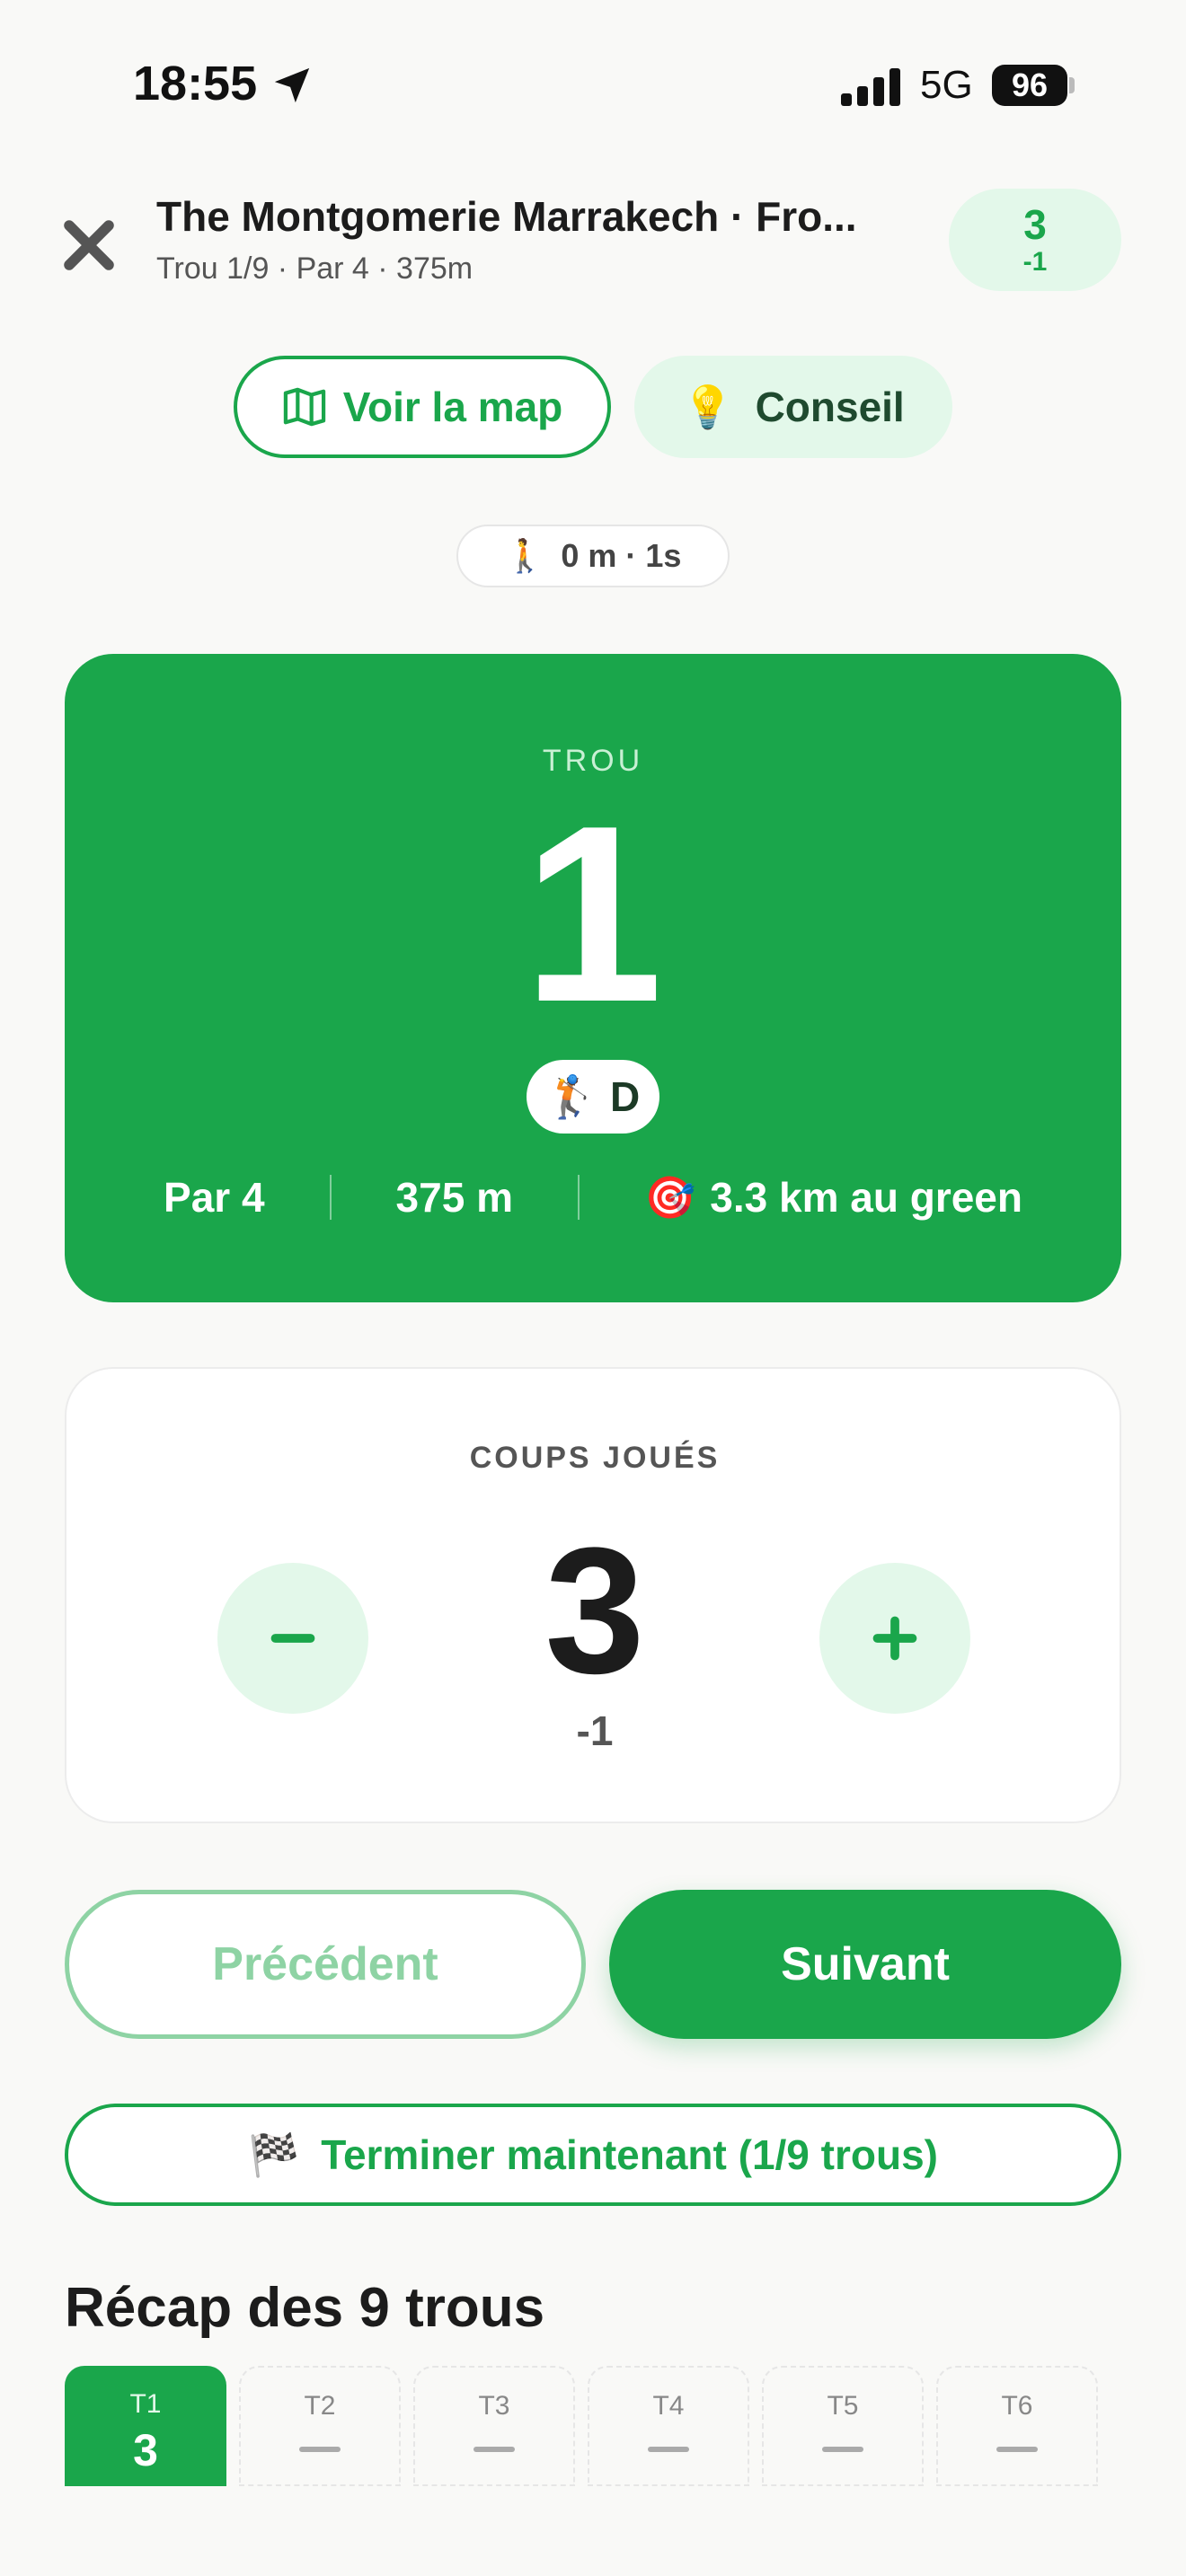 This screenshot has width=1186, height=2576. Describe the element at coordinates (593, 1197) in the screenshot. I see `hole-info-row: Par 4 375 m 🎯 3.3 km au green` at that location.